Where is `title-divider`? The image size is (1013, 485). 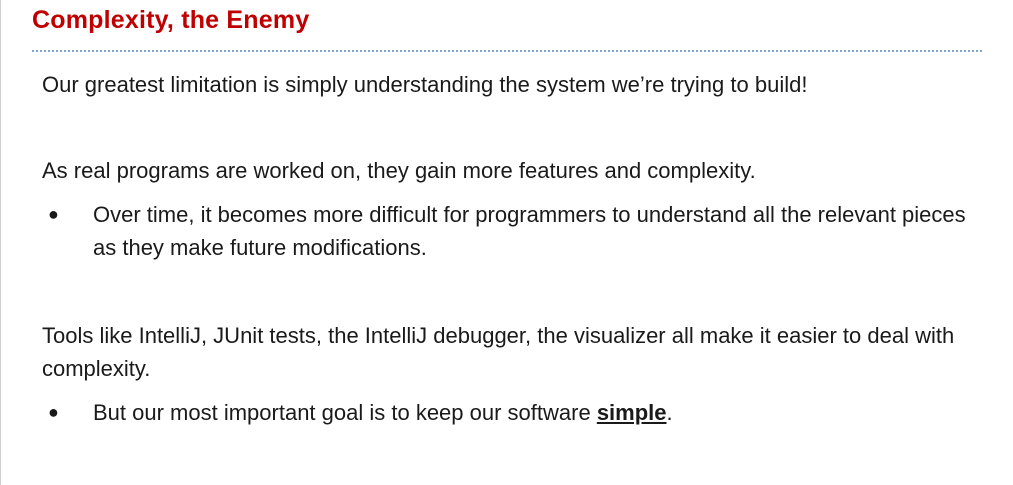 title-divider is located at coordinates (507, 51).